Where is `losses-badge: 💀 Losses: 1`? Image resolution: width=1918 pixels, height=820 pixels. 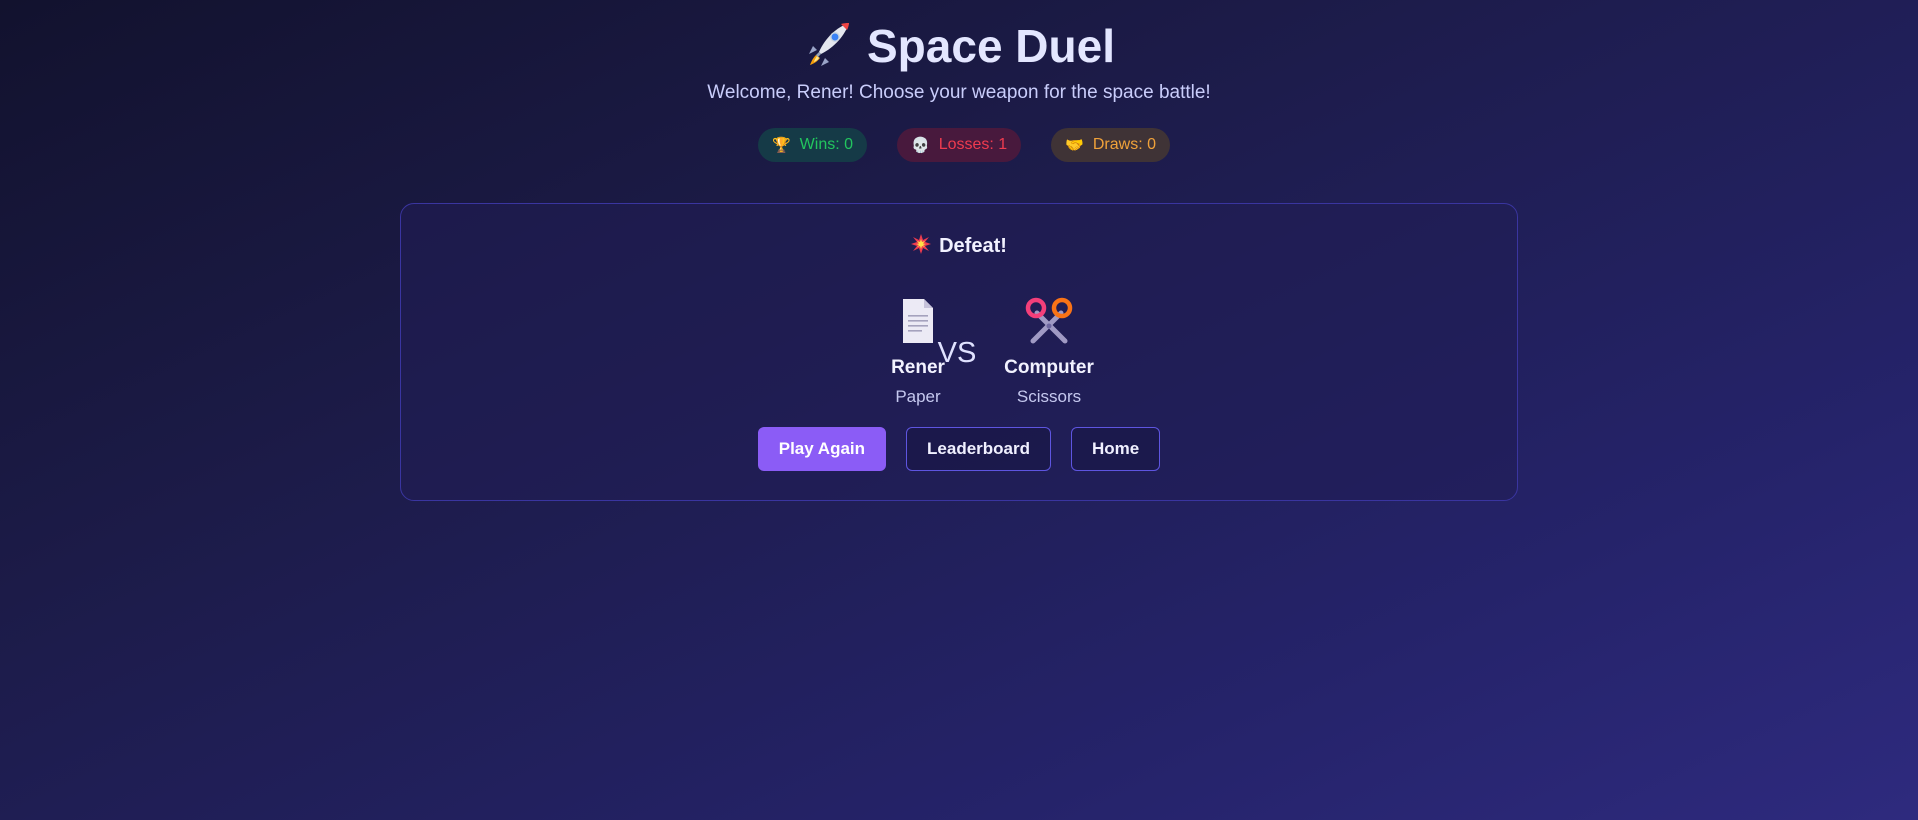
losses-badge: 💀 Losses: 1 is located at coordinates (959, 145).